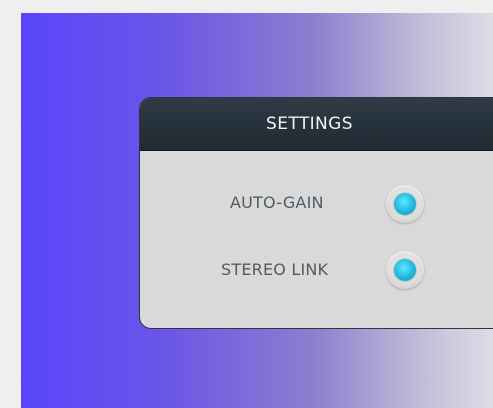  I want to click on settings-title: SETTINGS, so click(309, 124).